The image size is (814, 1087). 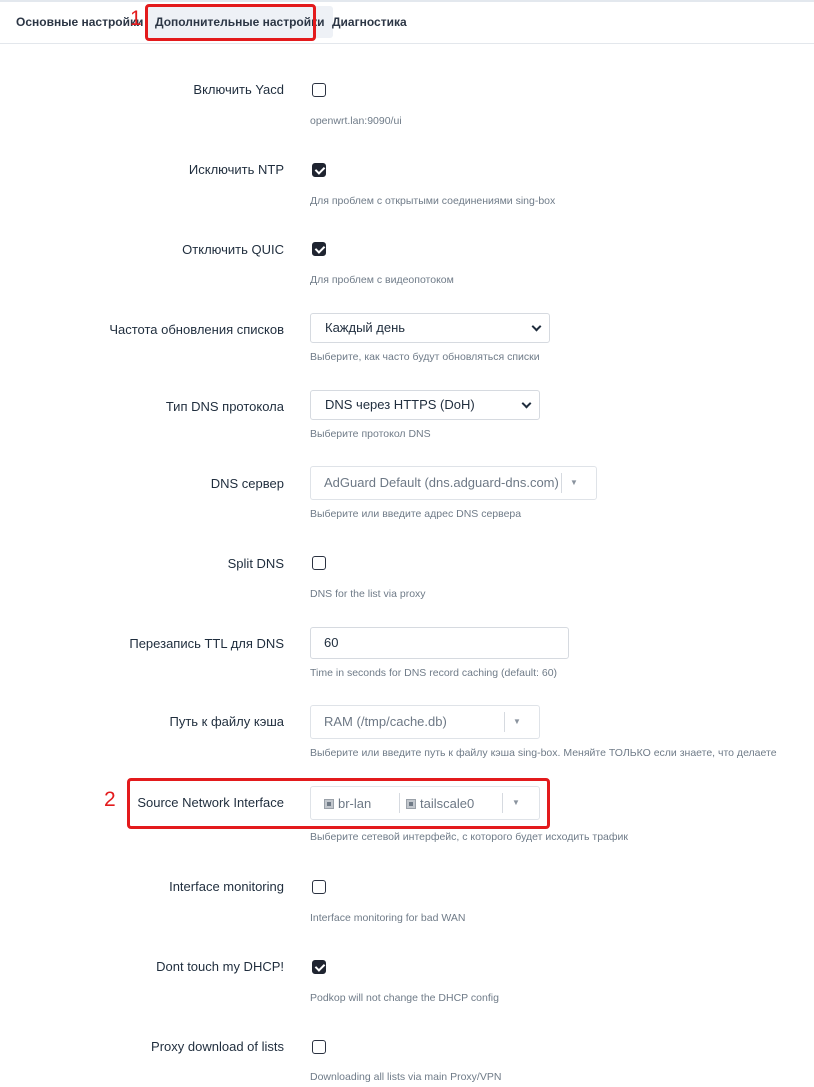 What do you see at coordinates (217, 1046) in the screenshot?
I see `proxy-download-label: Proxy download of lists` at bounding box center [217, 1046].